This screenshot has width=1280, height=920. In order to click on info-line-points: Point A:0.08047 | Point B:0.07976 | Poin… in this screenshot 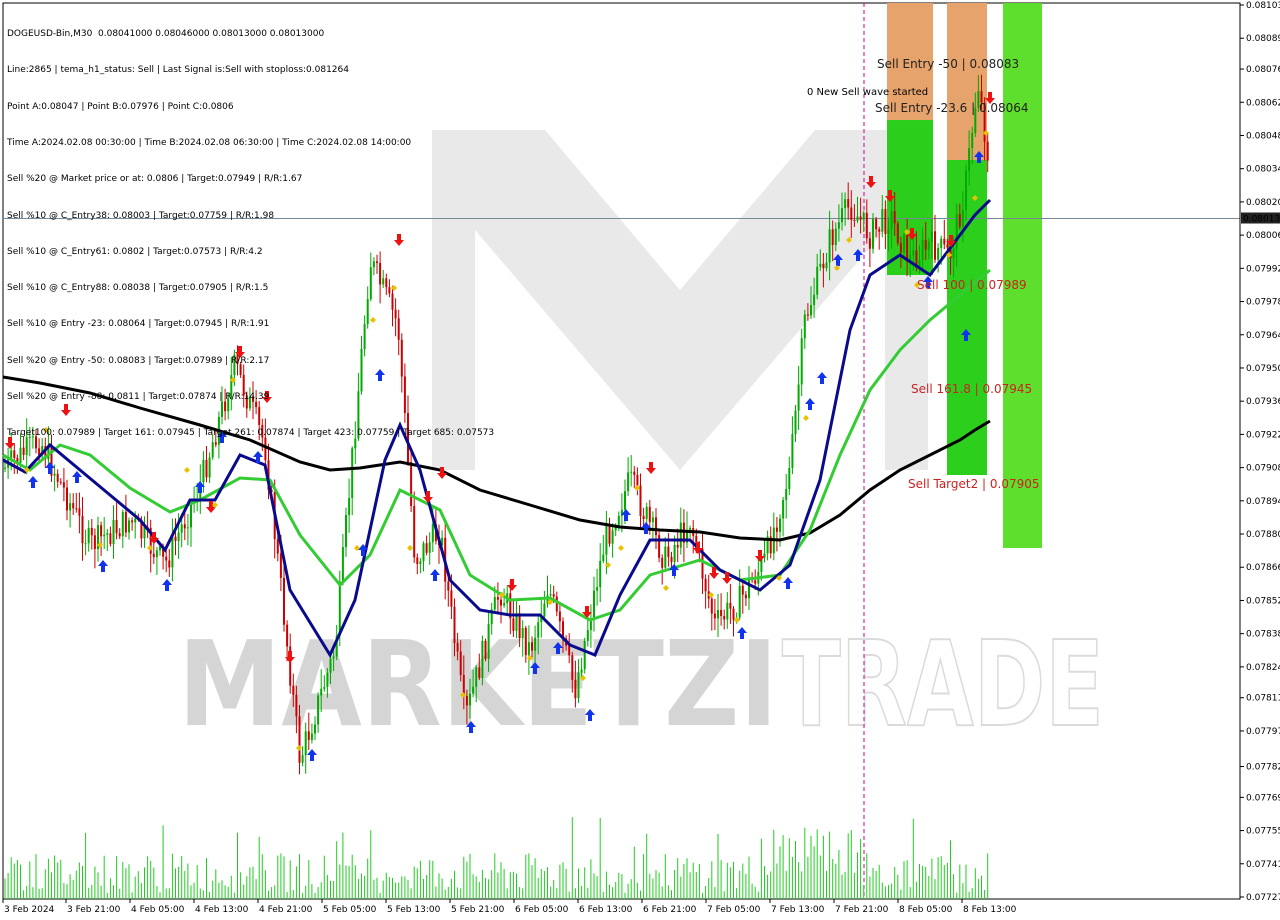, I will do `click(120, 106)`.